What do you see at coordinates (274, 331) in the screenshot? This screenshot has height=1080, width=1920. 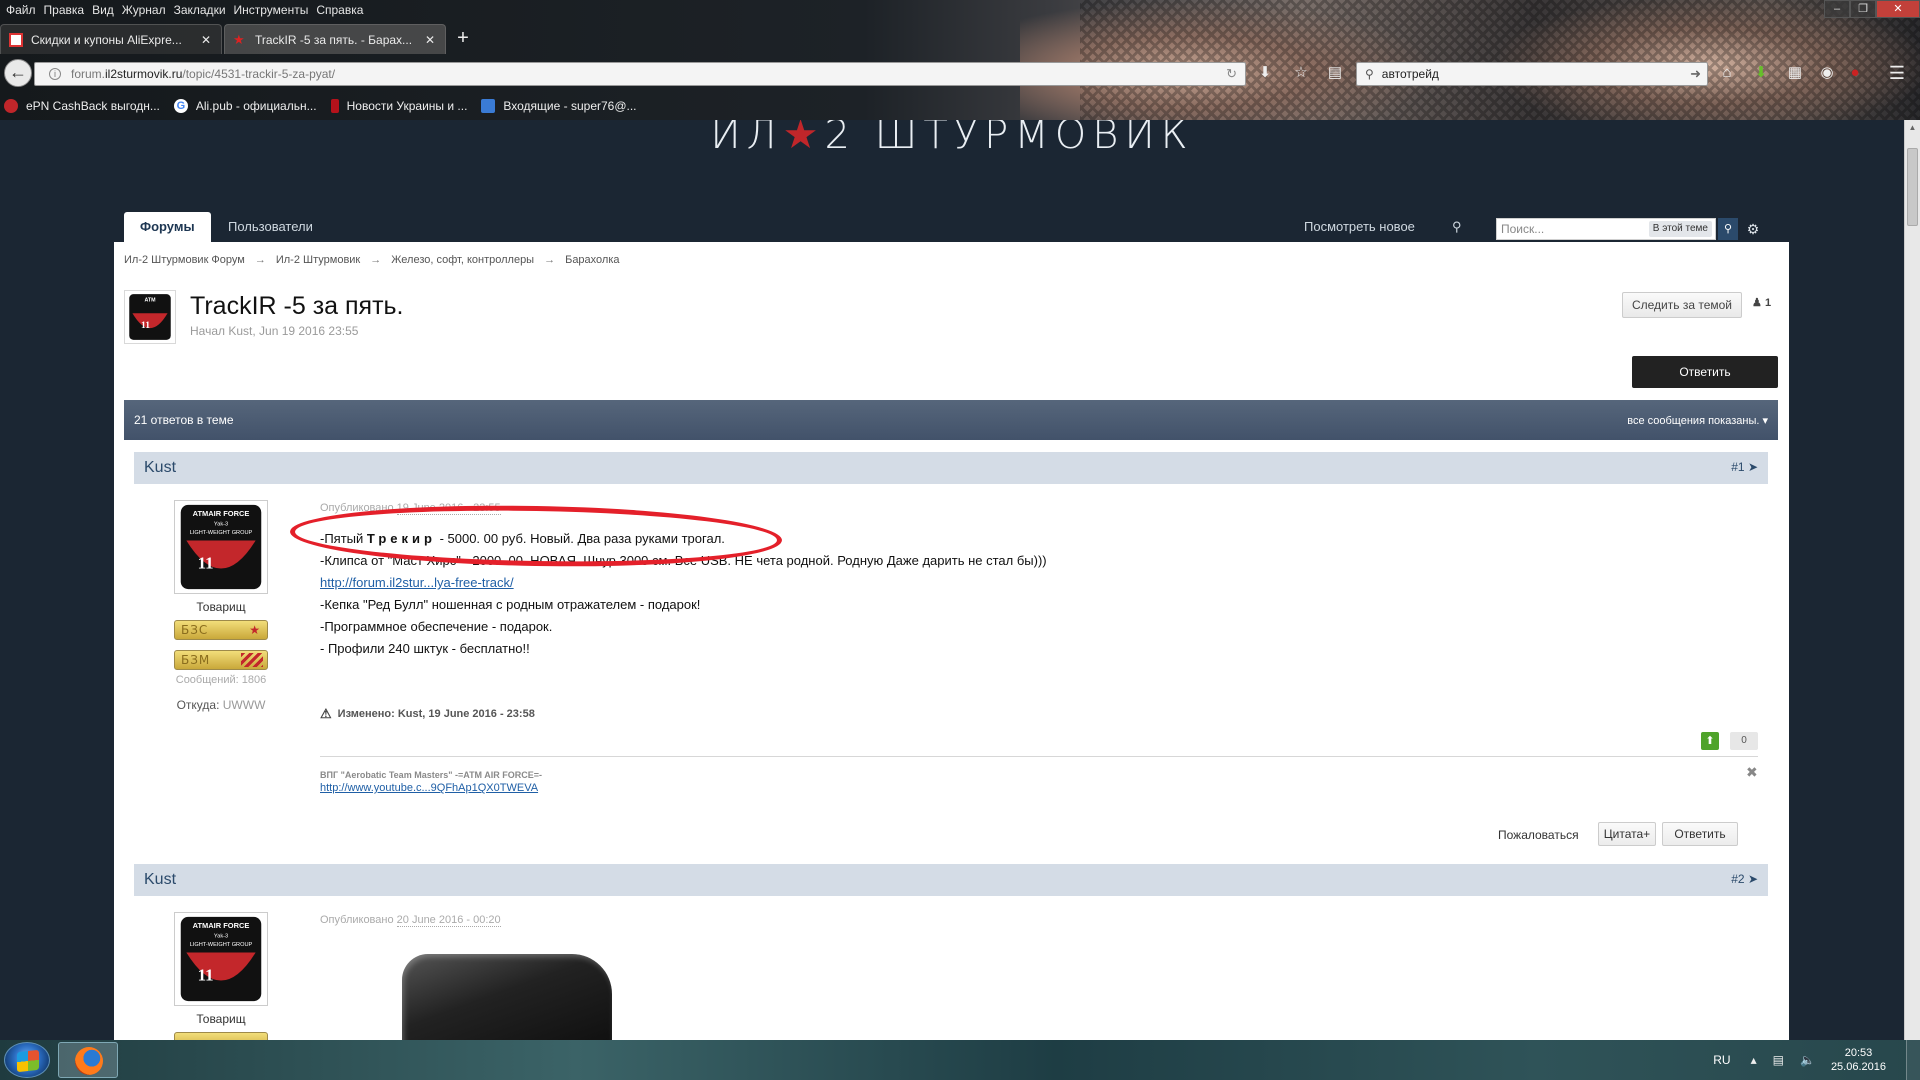 I see `topic-meta: Начал Kust, Jun 19 2016 23:55` at bounding box center [274, 331].